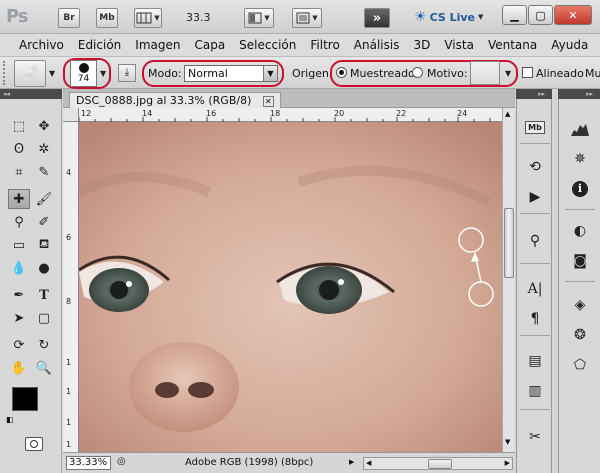 This screenshot has width=600, height=473. I want to click on clone-stamp-icon: ⚲, so click(19, 222).